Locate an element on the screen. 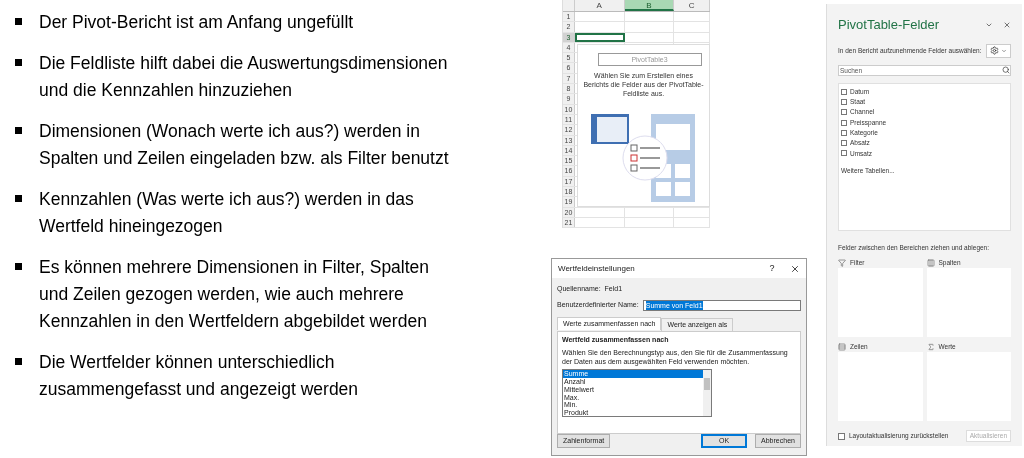 This screenshot has height=458, width=1024. pane-title: PivotTable-Felder is located at coordinates (889, 25).